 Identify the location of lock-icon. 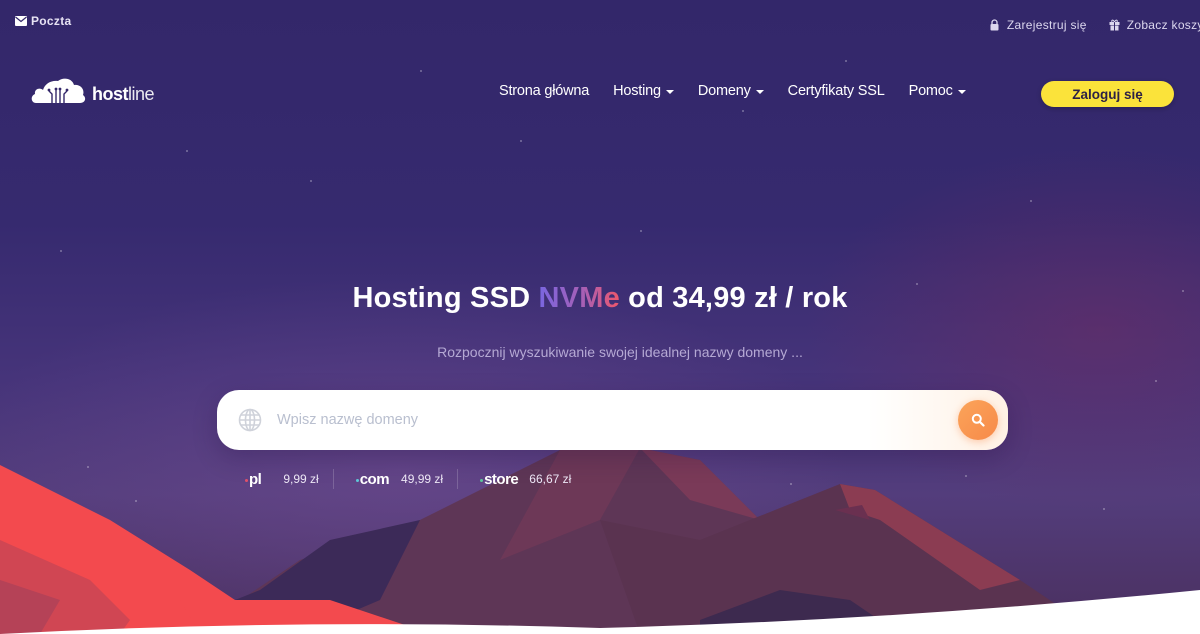
(994, 25).